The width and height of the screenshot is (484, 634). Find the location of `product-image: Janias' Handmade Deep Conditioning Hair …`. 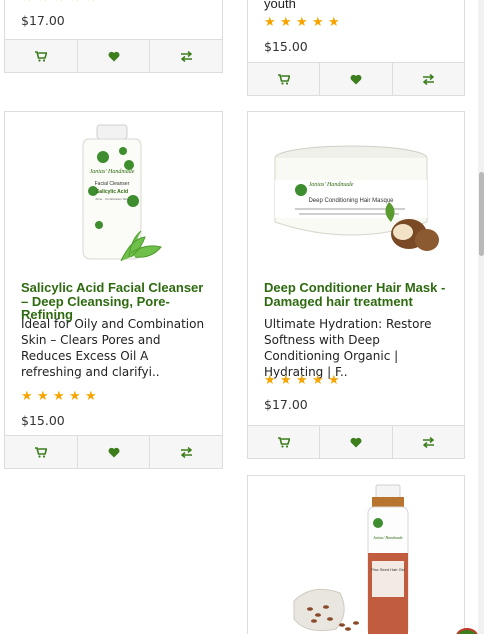

product-image: Janias' Handmade Deep Conditioning Hair … is located at coordinates (356, 196).